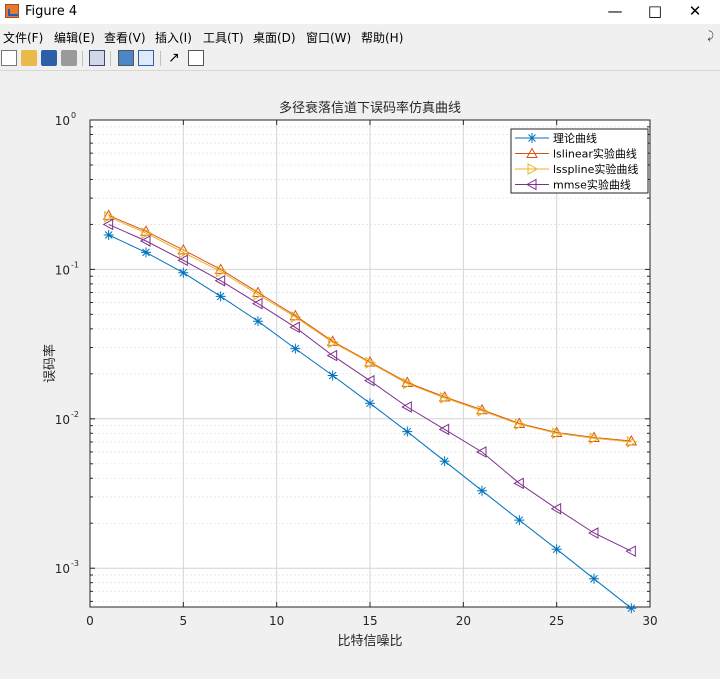  What do you see at coordinates (575, 138) in the screenshot?
I see `legend-entry-label: 理论曲线` at bounding box center [575, 138].